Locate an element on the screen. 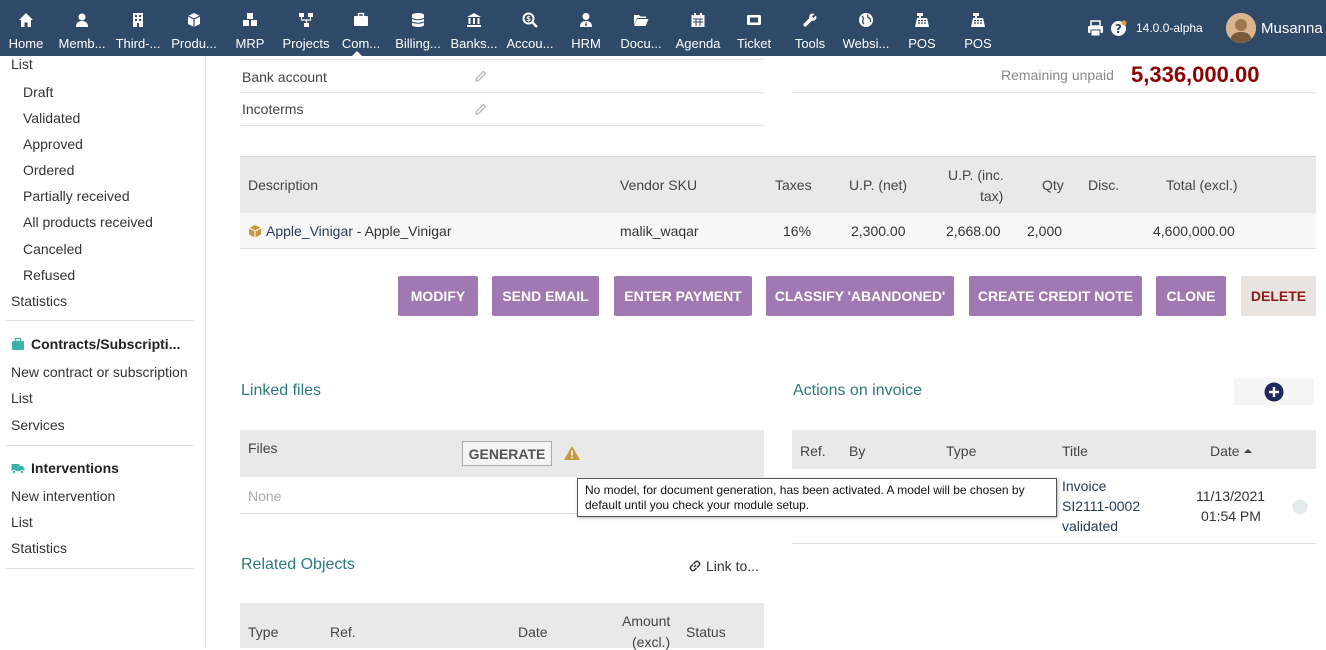 The height and width of the screenshot is (650, 1326). line-total: 4,600,000.00 is located at coordinates (1194, 231).